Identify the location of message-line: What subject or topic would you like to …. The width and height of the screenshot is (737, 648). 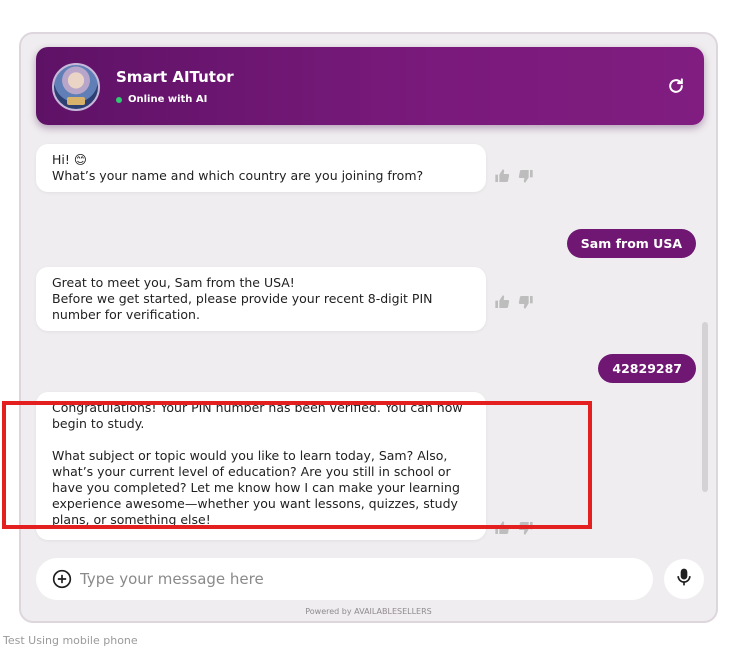
(256, 487).